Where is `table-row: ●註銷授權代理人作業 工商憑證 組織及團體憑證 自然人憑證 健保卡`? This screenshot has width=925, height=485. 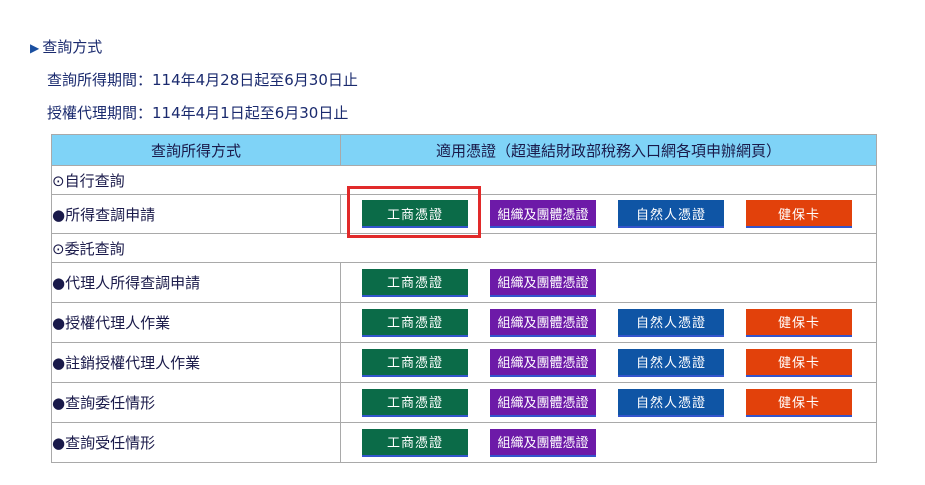 table-row: ●註銷授權代理人作業 工商憑證 組織及團體憑證 自然人憑證 健保卡 is located at coordinates (464, 362).